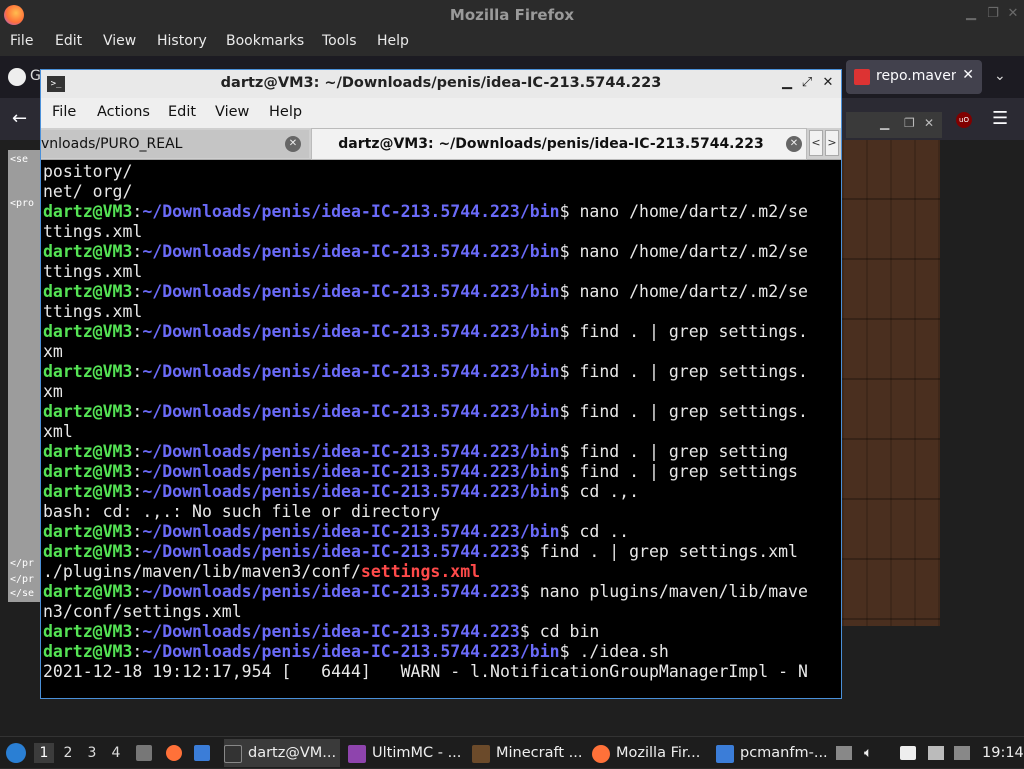 The height and width of the screenshot is (769, 1024). I want to click on show-desktop-icon, so click(202, 753).